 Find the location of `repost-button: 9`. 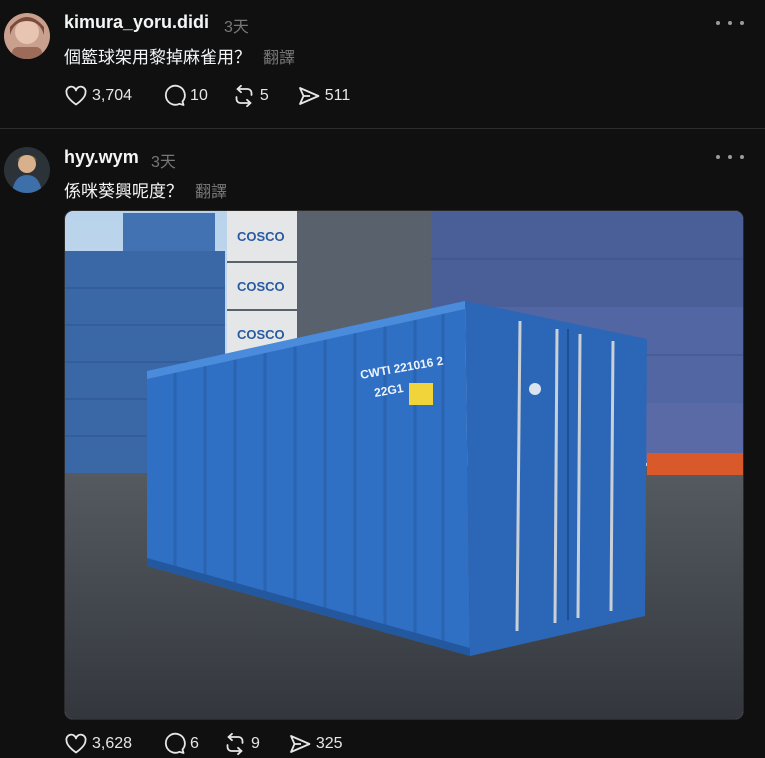

repost-button: 9 is located at coordinates (241, 744).